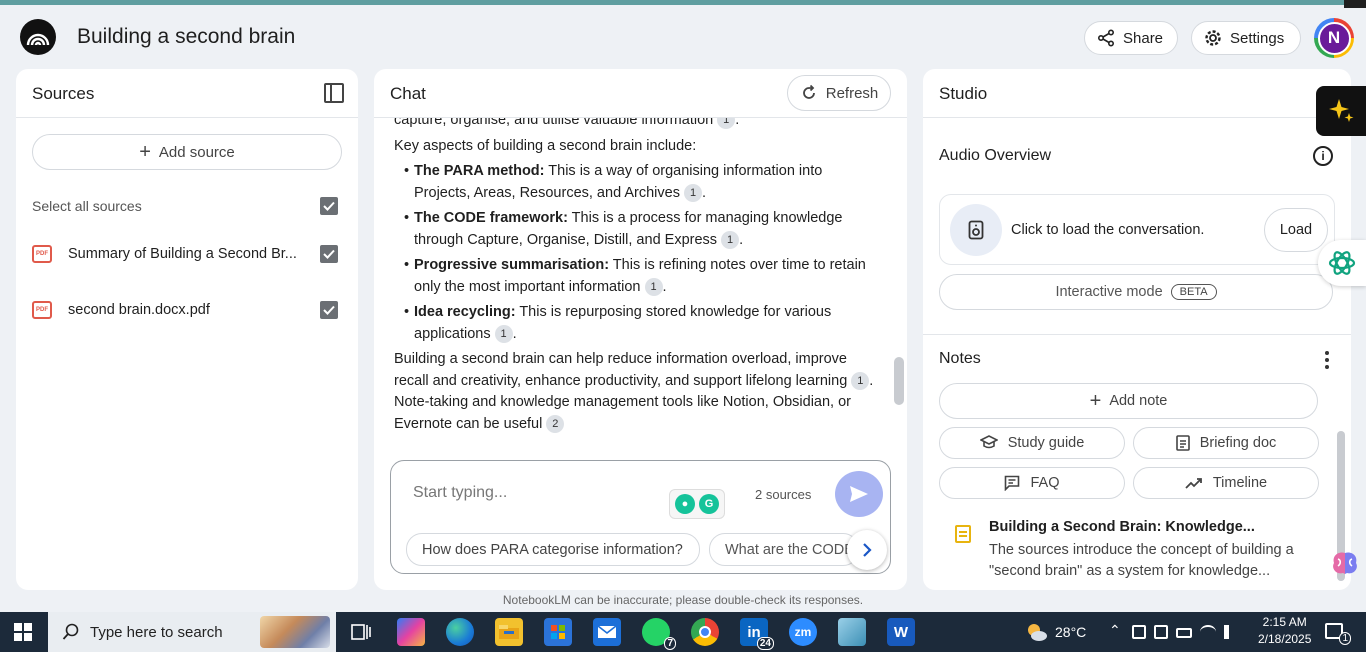  I want to click on suggestion-chip: What are the CODE, so click(784, 549).